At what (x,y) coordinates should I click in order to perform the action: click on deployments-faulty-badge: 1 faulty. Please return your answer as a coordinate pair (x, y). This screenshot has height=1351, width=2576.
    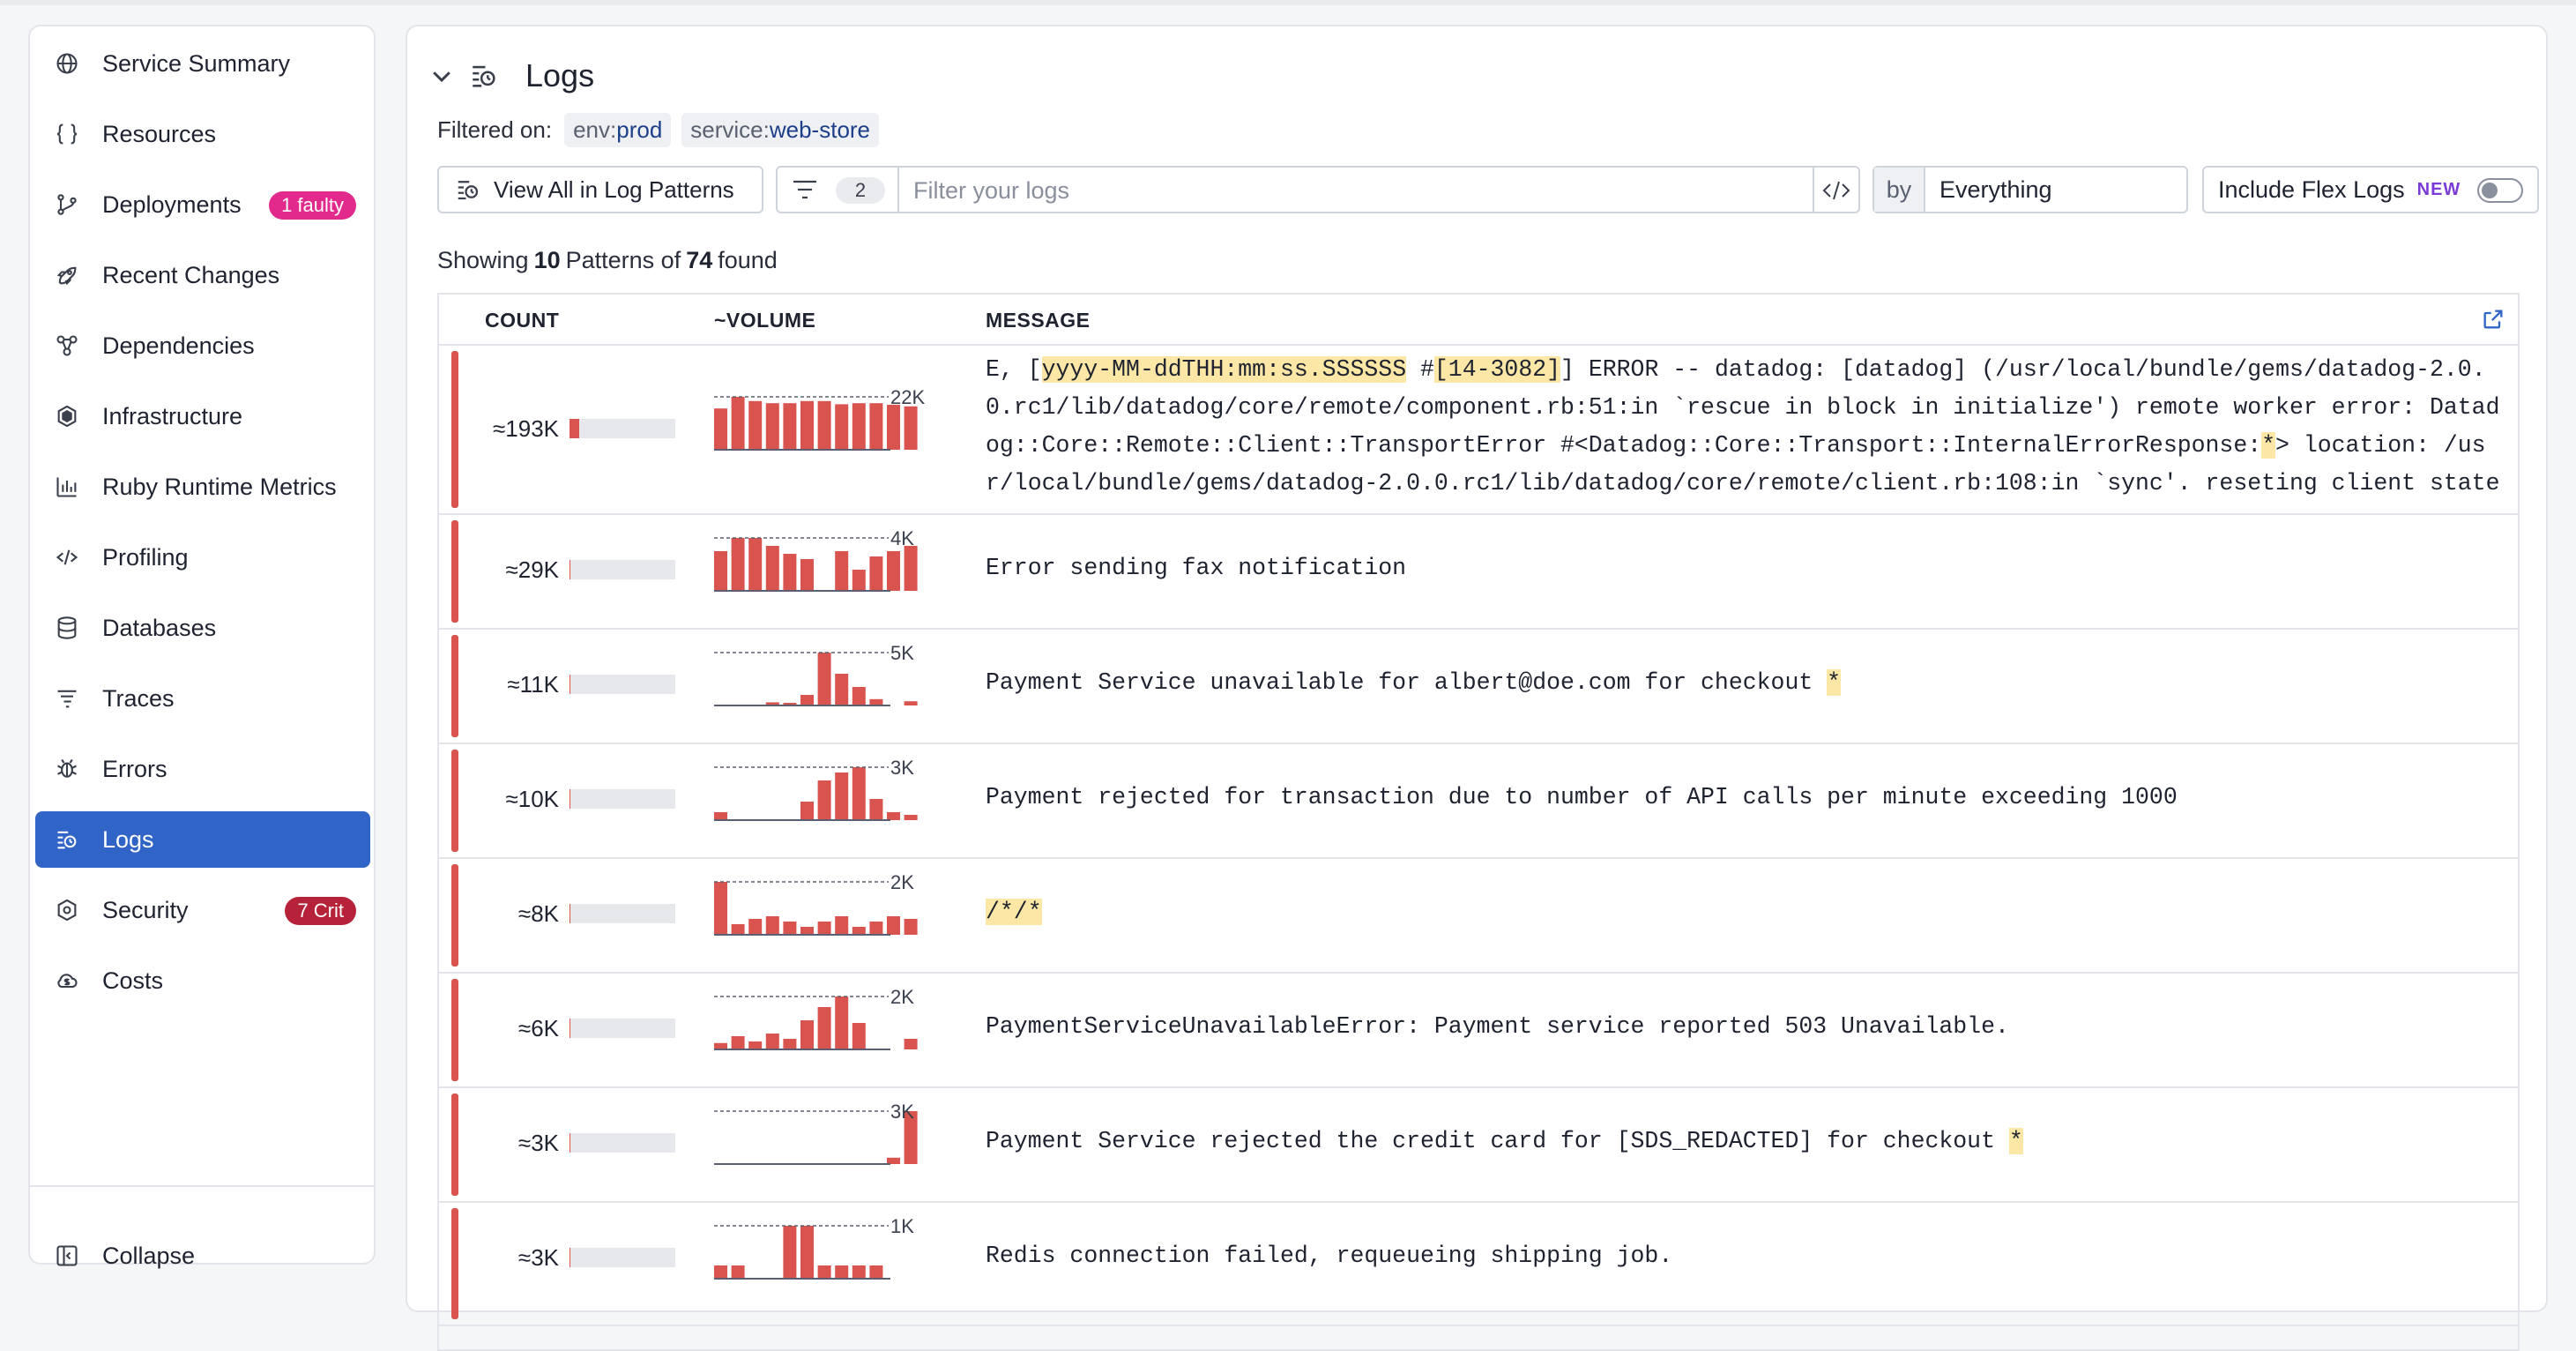
    Looking at the image, I should click on (312, 206).